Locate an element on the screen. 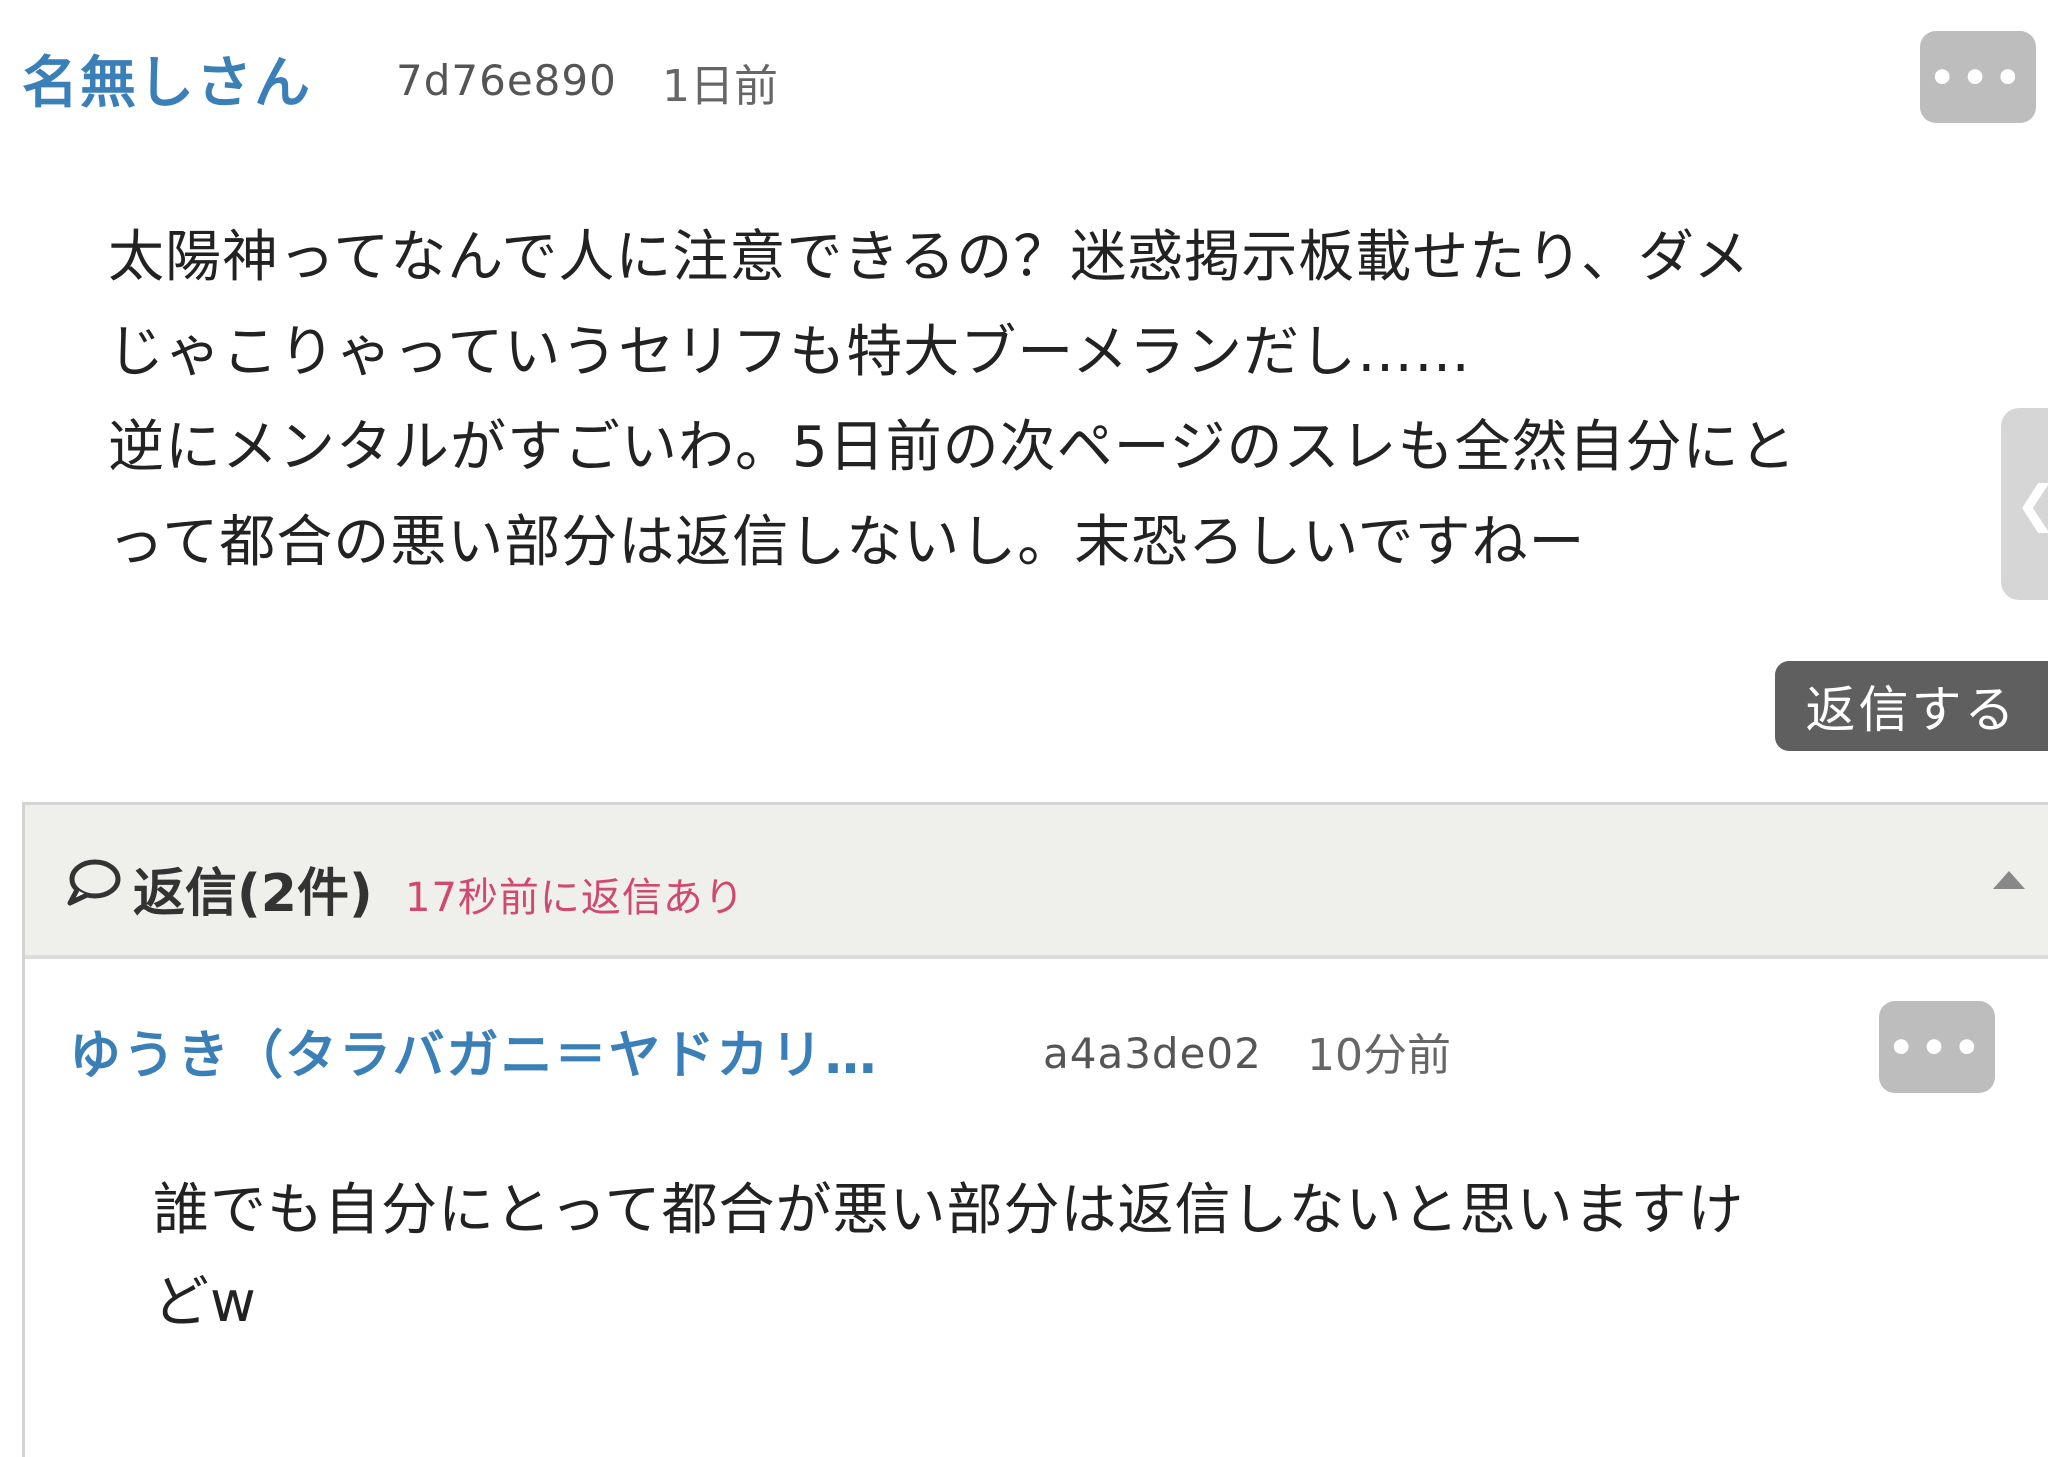 Image resolution: width=2048 pixels, height=1457 pixels. chevron-left-icon: ❮ is located at coordinates (2031, 504).